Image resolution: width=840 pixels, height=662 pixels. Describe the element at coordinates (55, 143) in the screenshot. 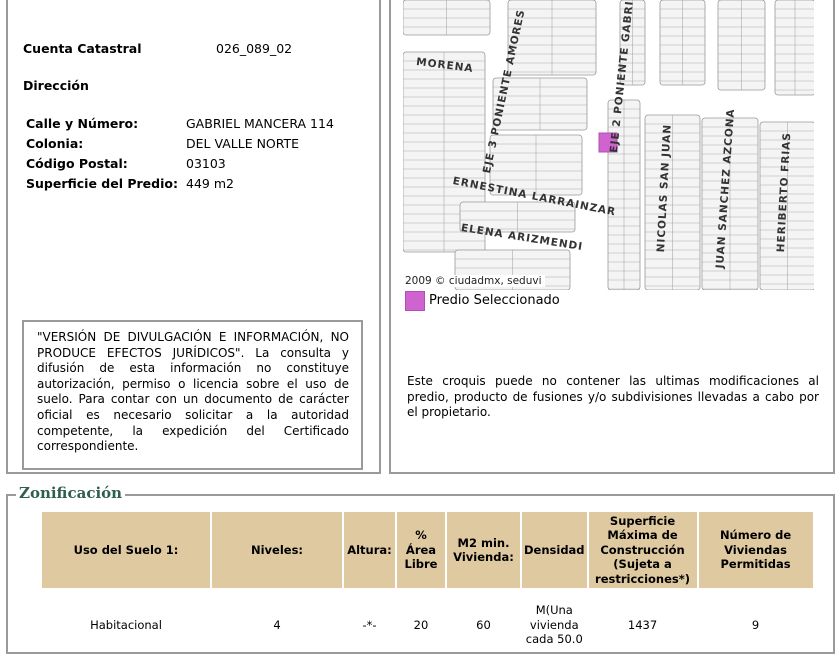

I see `field-label-colonia: Colonia:` at that location.